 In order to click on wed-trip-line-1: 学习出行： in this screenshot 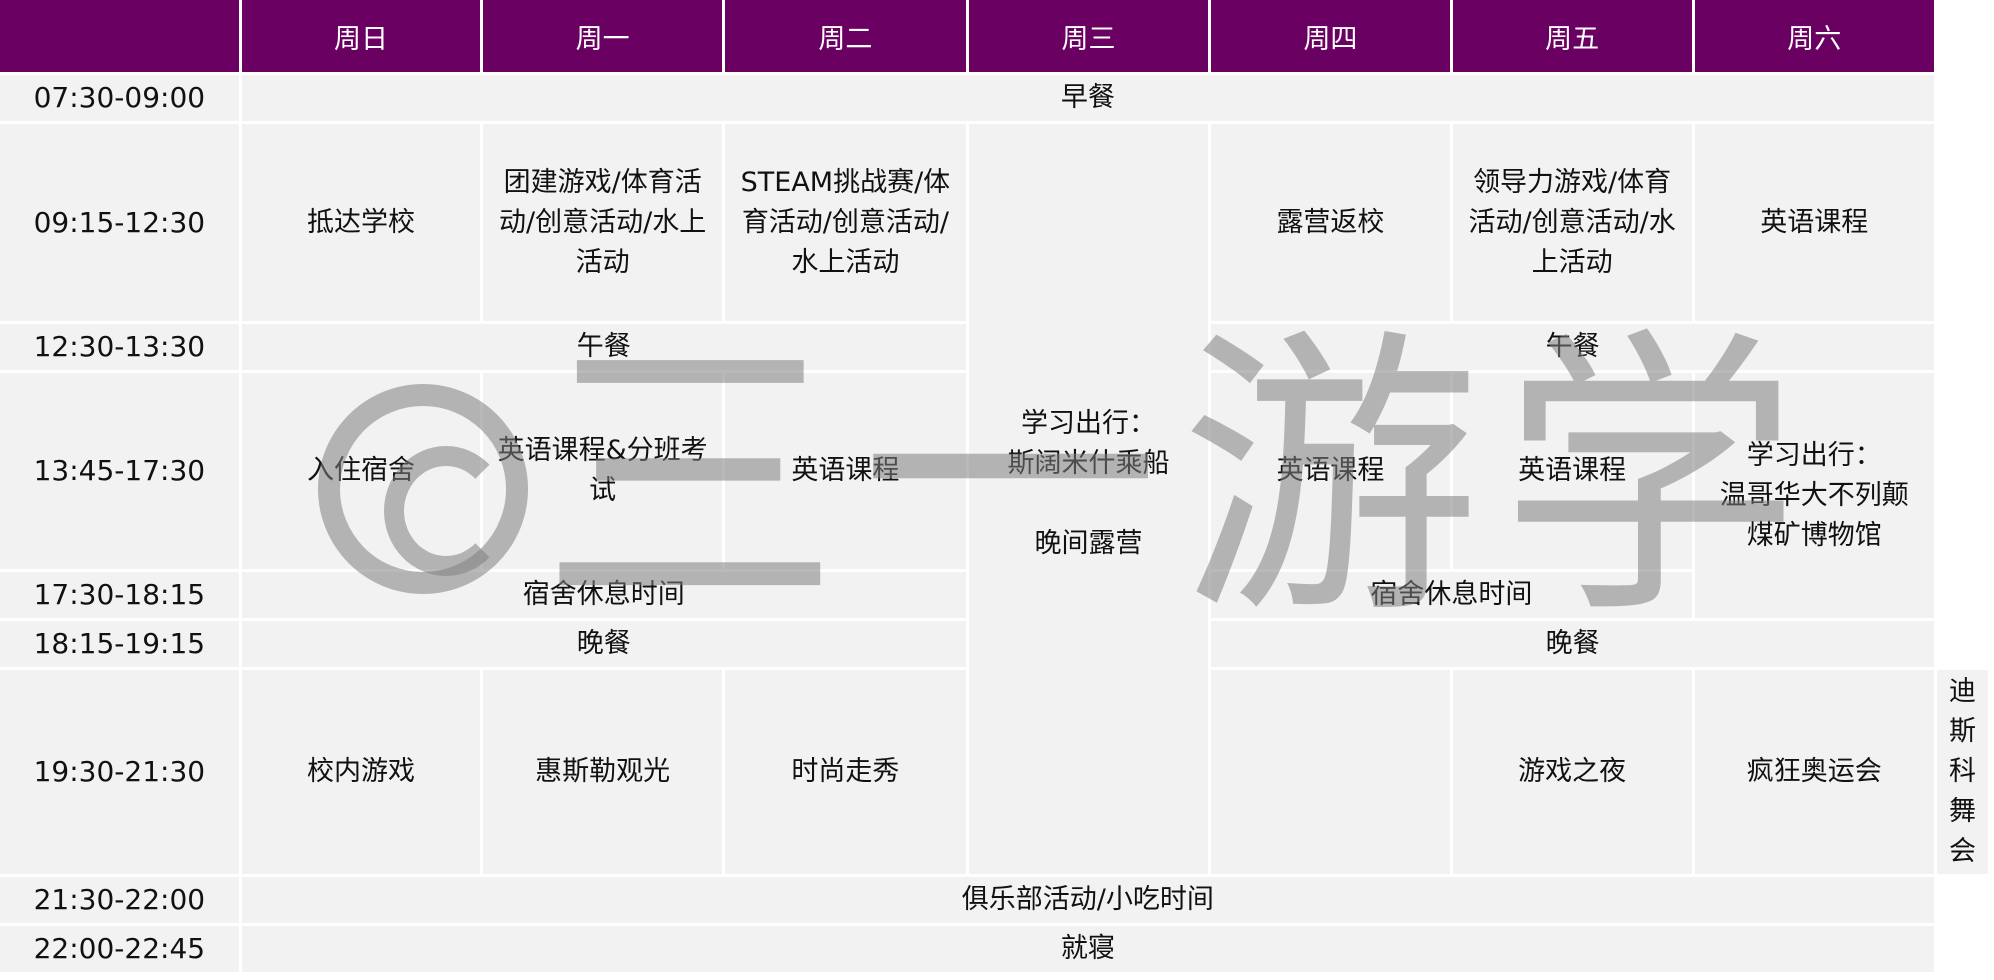, I will do `click(1088, 423)`.